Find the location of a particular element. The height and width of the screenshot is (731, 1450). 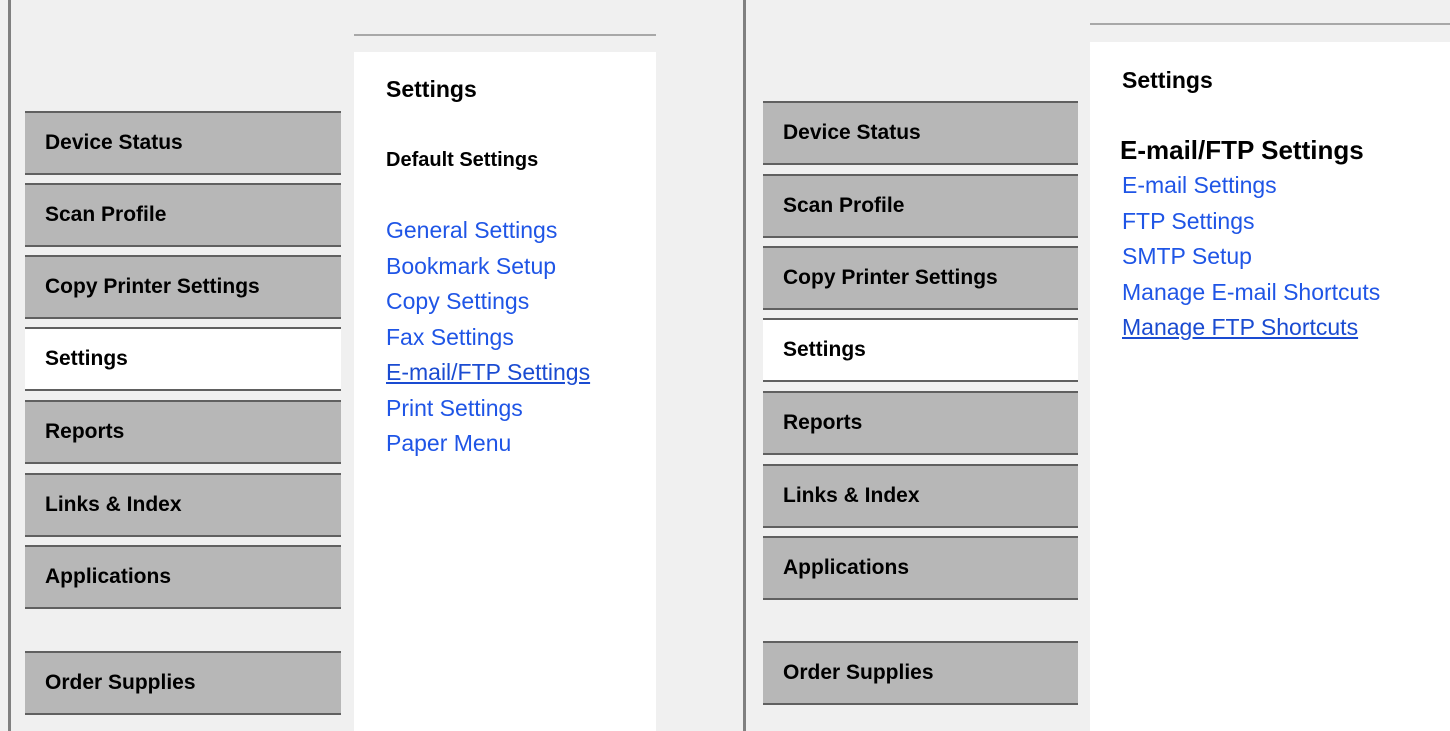

left-header-divider is located at coordinates (505, 35).